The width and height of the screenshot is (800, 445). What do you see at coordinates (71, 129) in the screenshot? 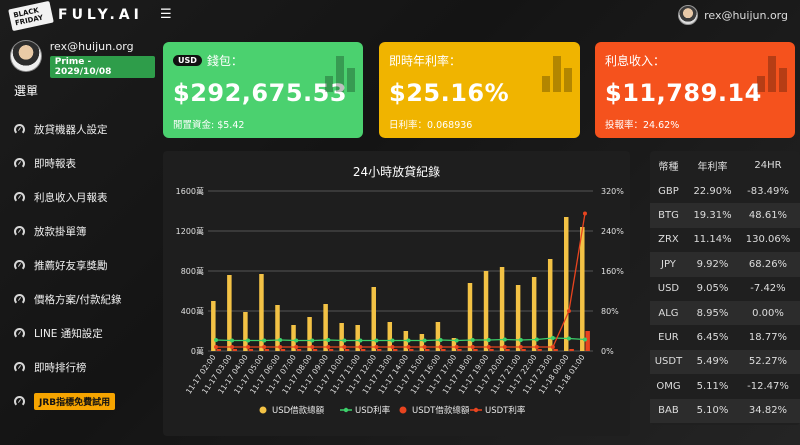
I see `sidebar-item-label: 放貸機器人設定` at bounding box center [71, 129].